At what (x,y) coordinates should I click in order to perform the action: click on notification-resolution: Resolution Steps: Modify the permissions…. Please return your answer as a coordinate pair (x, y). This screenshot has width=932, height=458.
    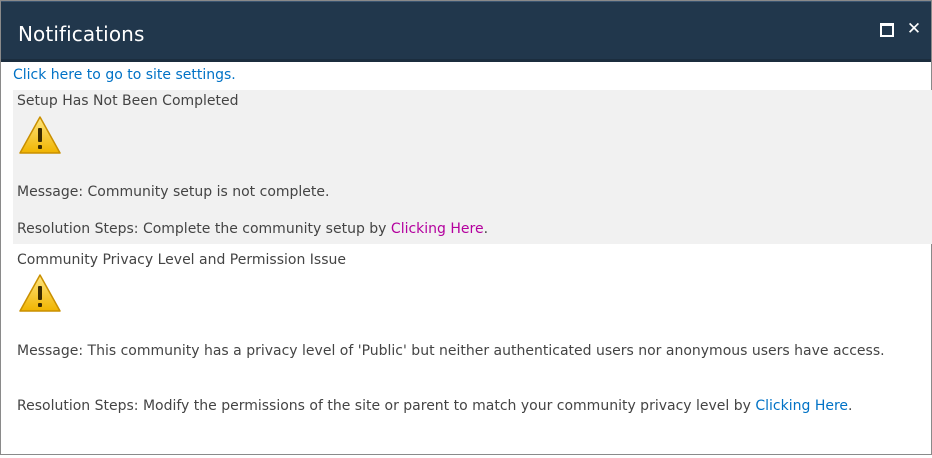
    Looking at the image, I should click on (474, 406).